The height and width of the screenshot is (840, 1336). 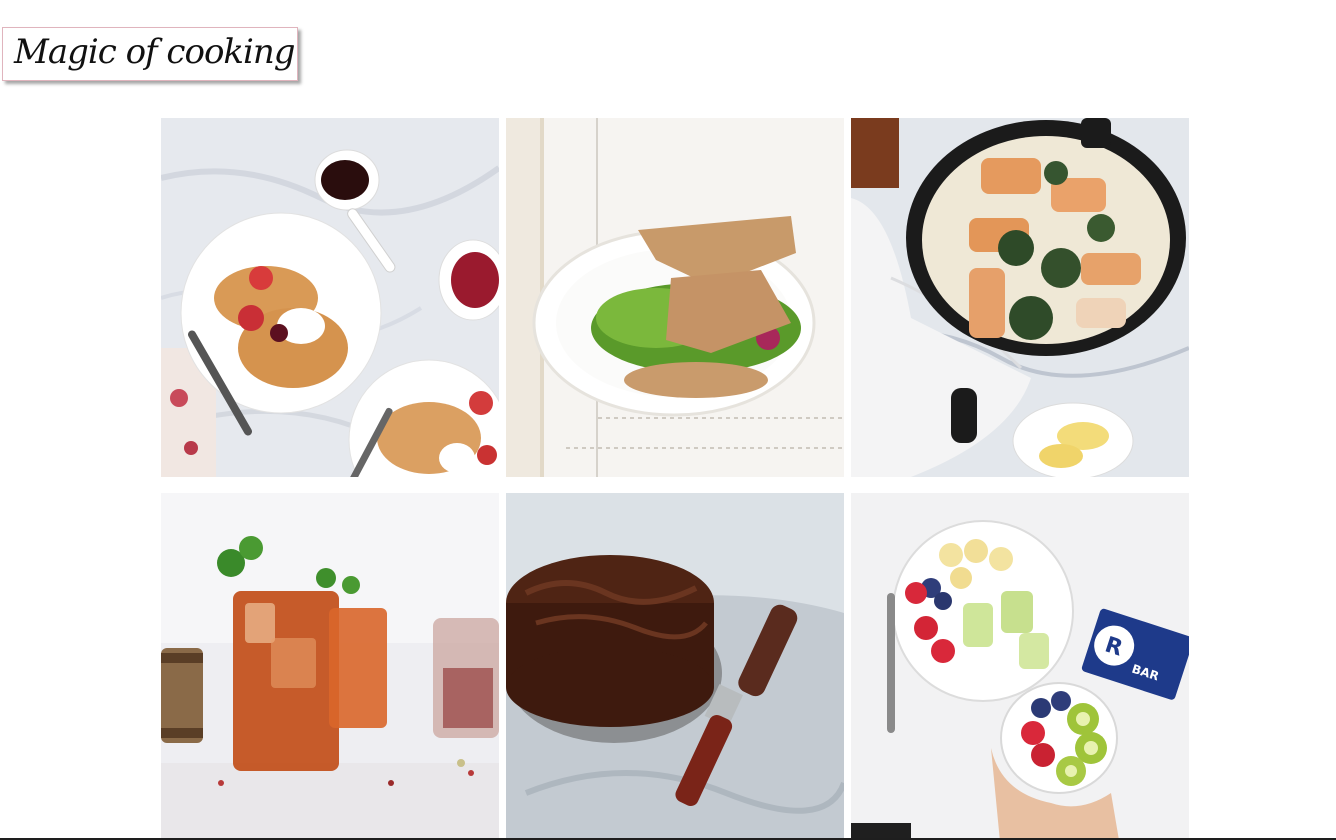 I want to click on pancakes-image, so click(x=330, y=297).